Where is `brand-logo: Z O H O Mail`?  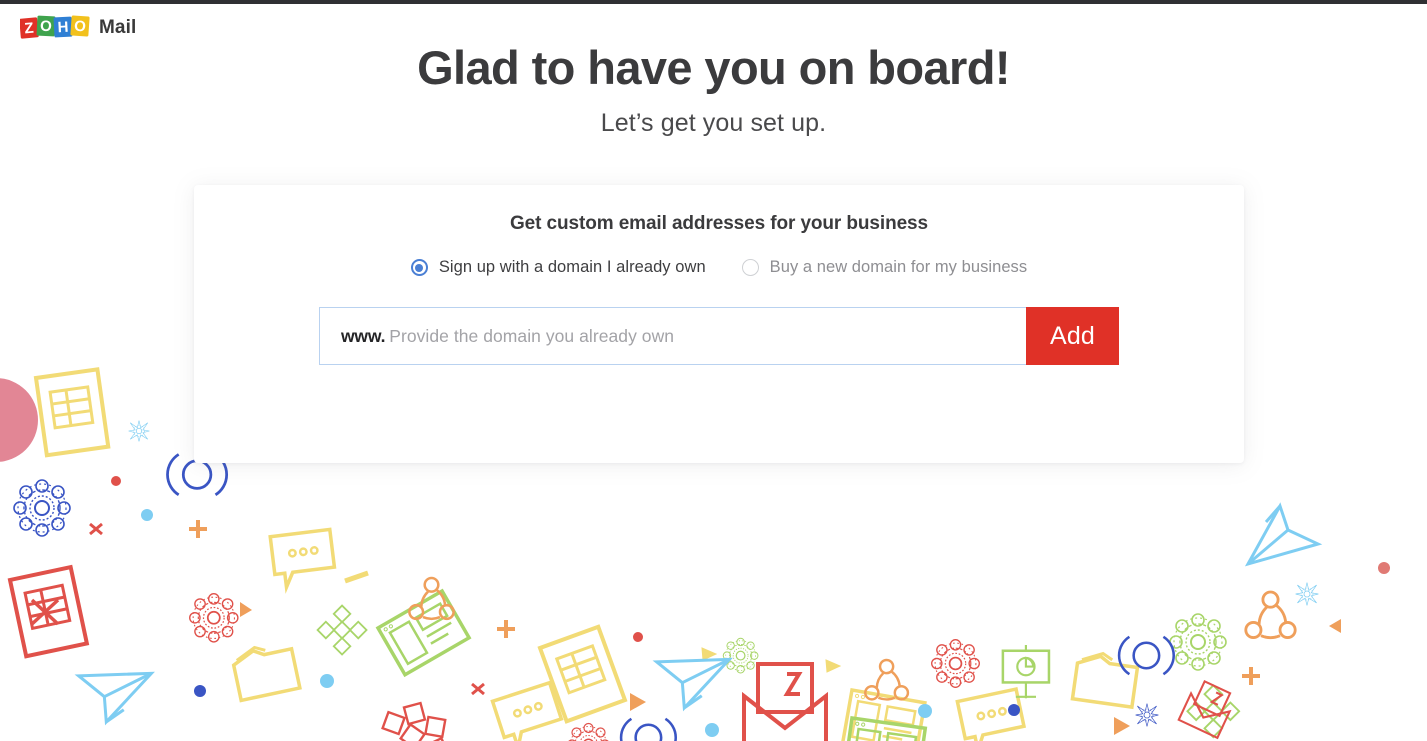 brand-logo: Z O H O Mail is located at coordinates (78, 27).